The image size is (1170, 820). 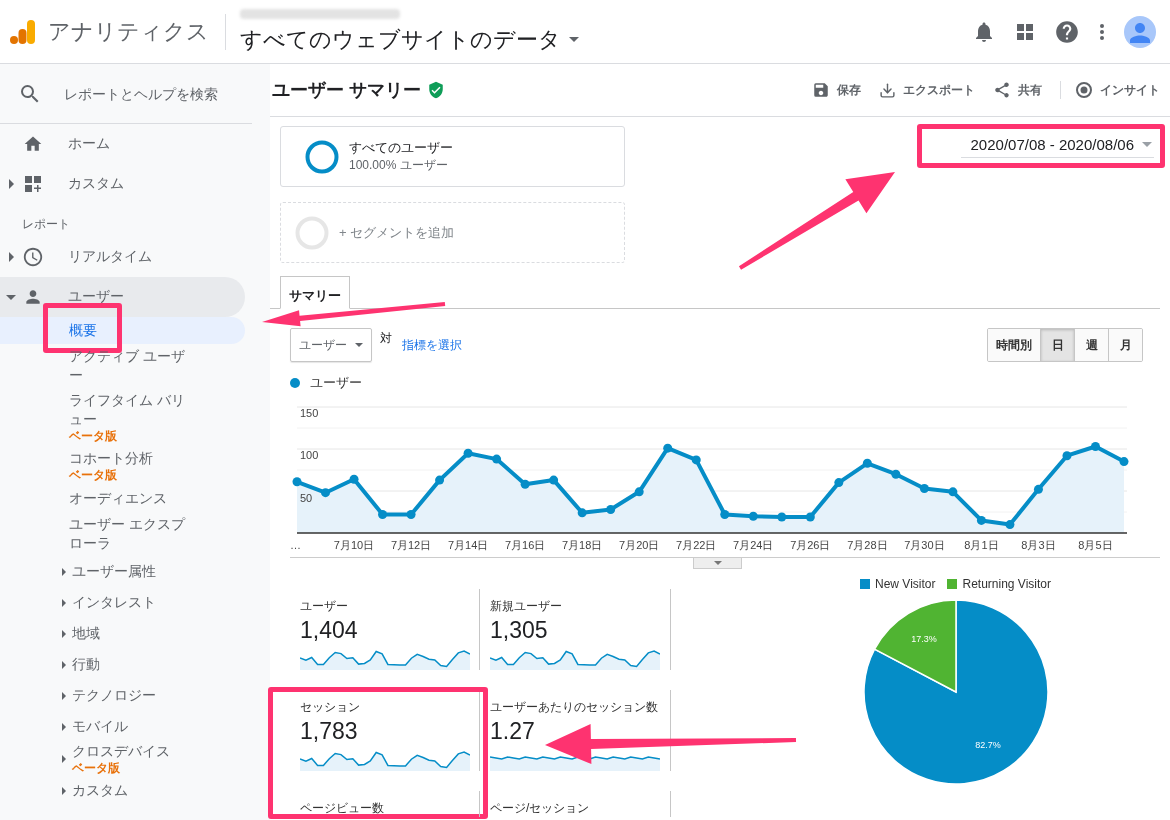 What do you see at coordinates (354, 545) in the screenshot?
I see `x-tick-label: 7月10日` at bounding box center [354, 545].